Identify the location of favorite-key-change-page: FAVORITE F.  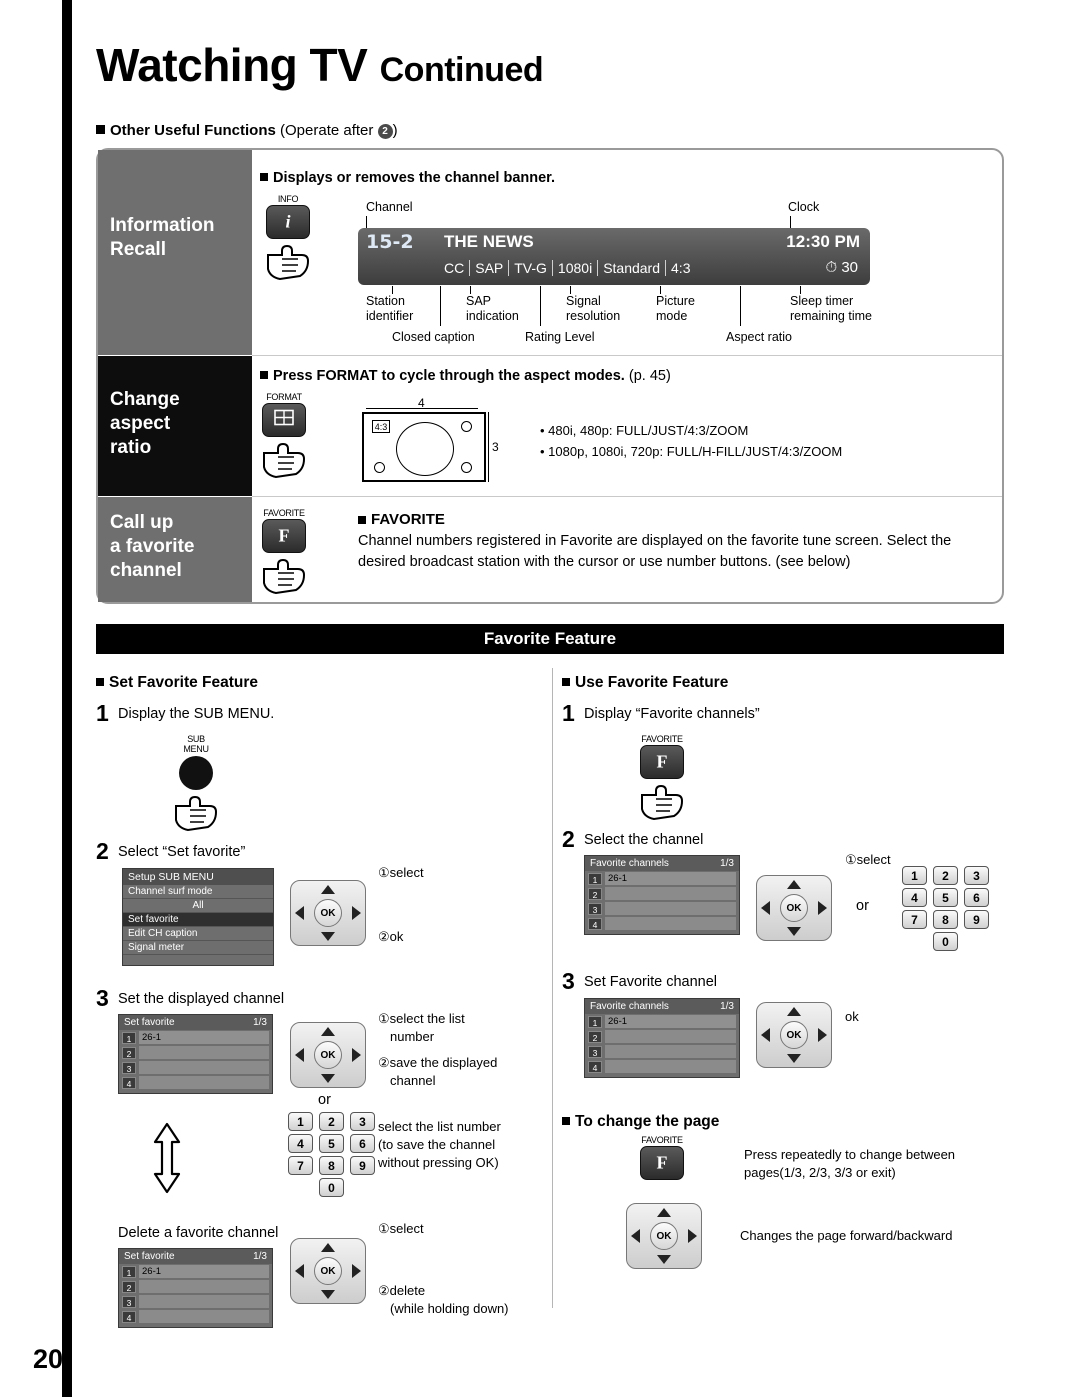
(662, 1157).